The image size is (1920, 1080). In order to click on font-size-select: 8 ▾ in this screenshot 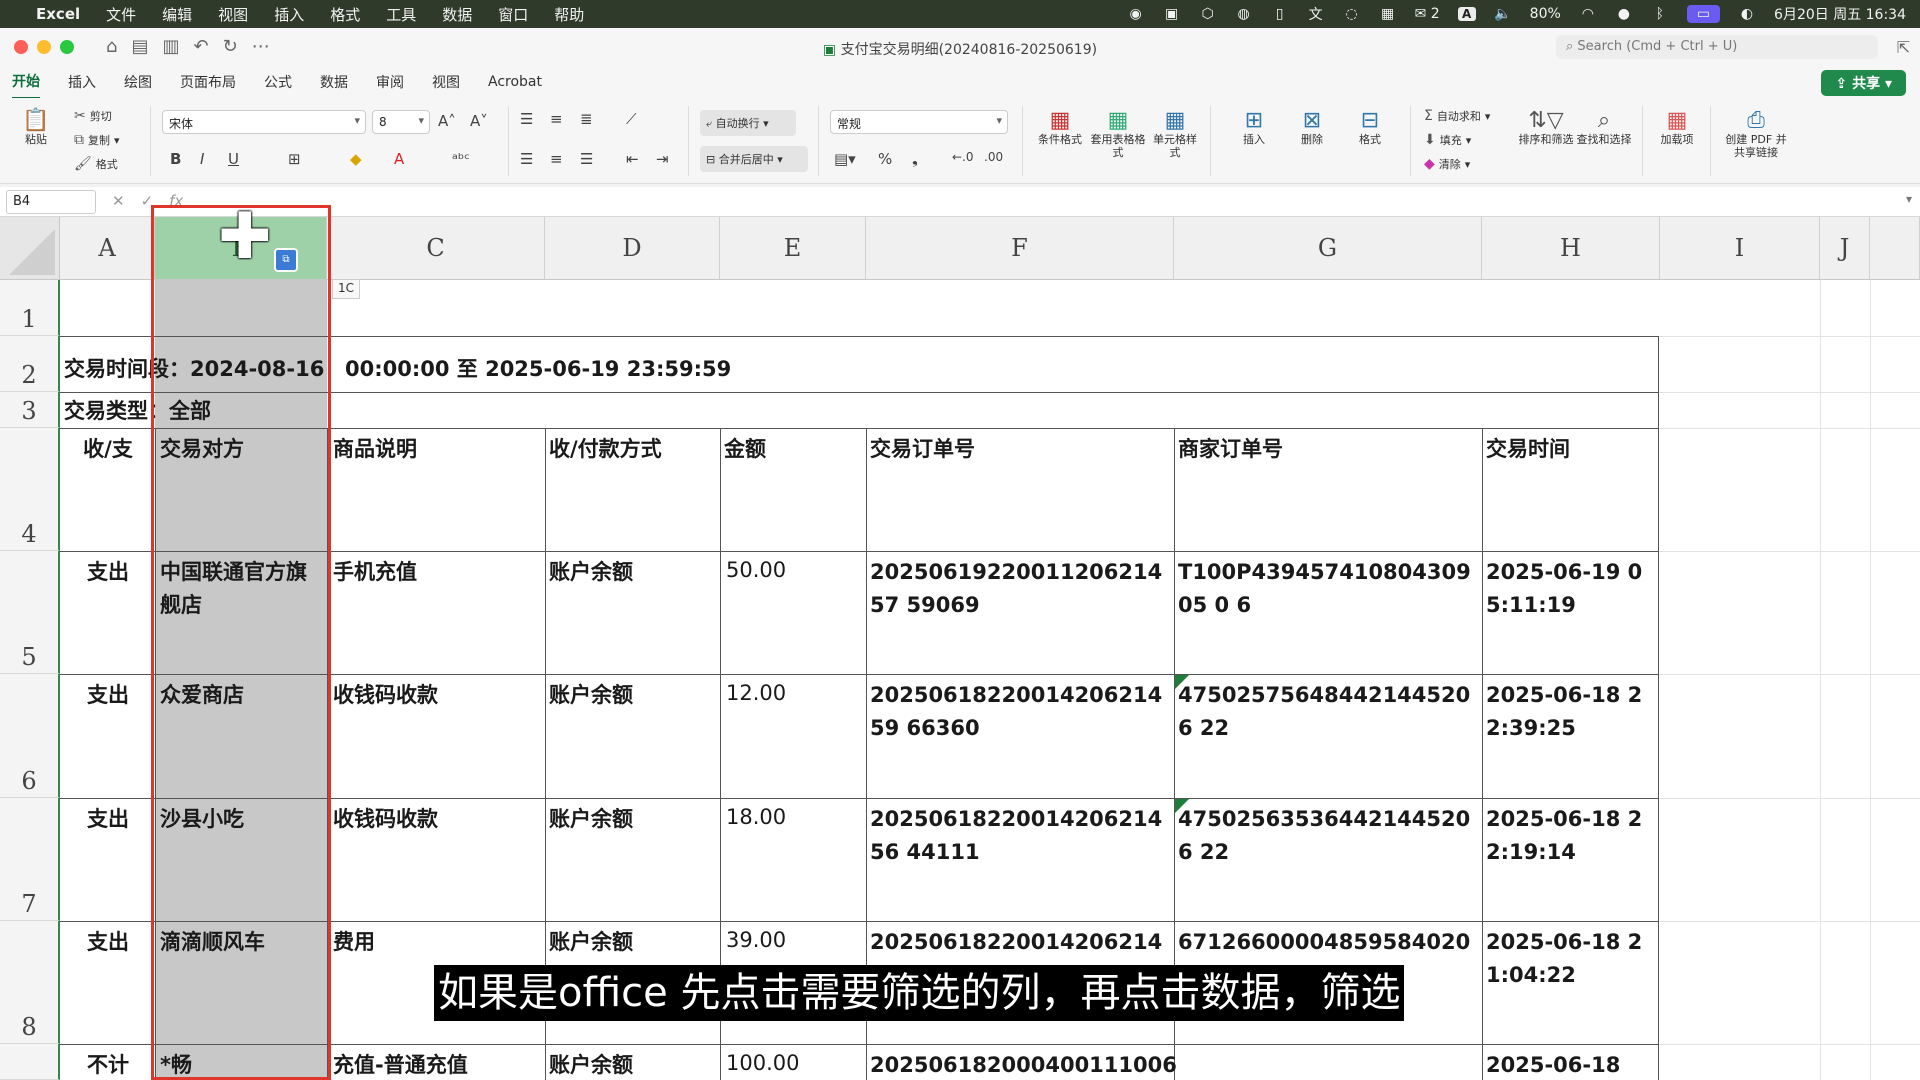, I will do `click(401, 122)`.